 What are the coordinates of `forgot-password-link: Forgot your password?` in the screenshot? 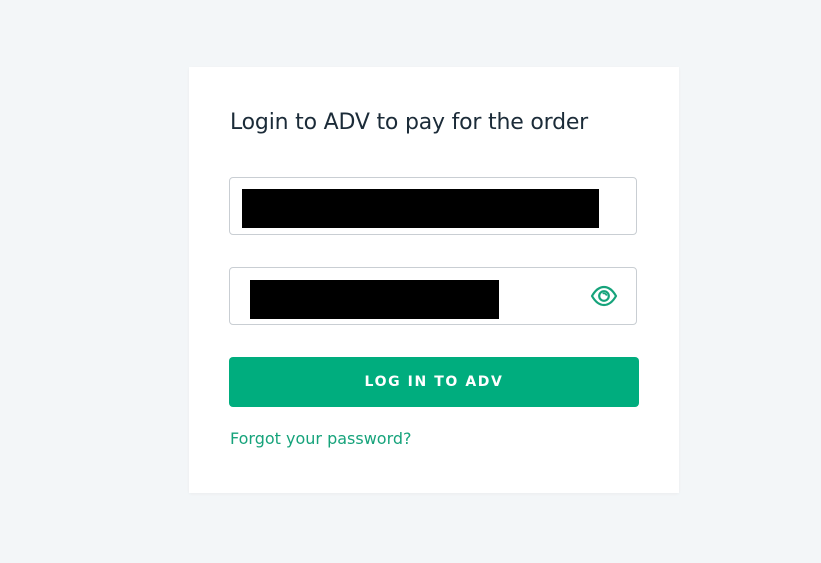 It's located at (321, 438).